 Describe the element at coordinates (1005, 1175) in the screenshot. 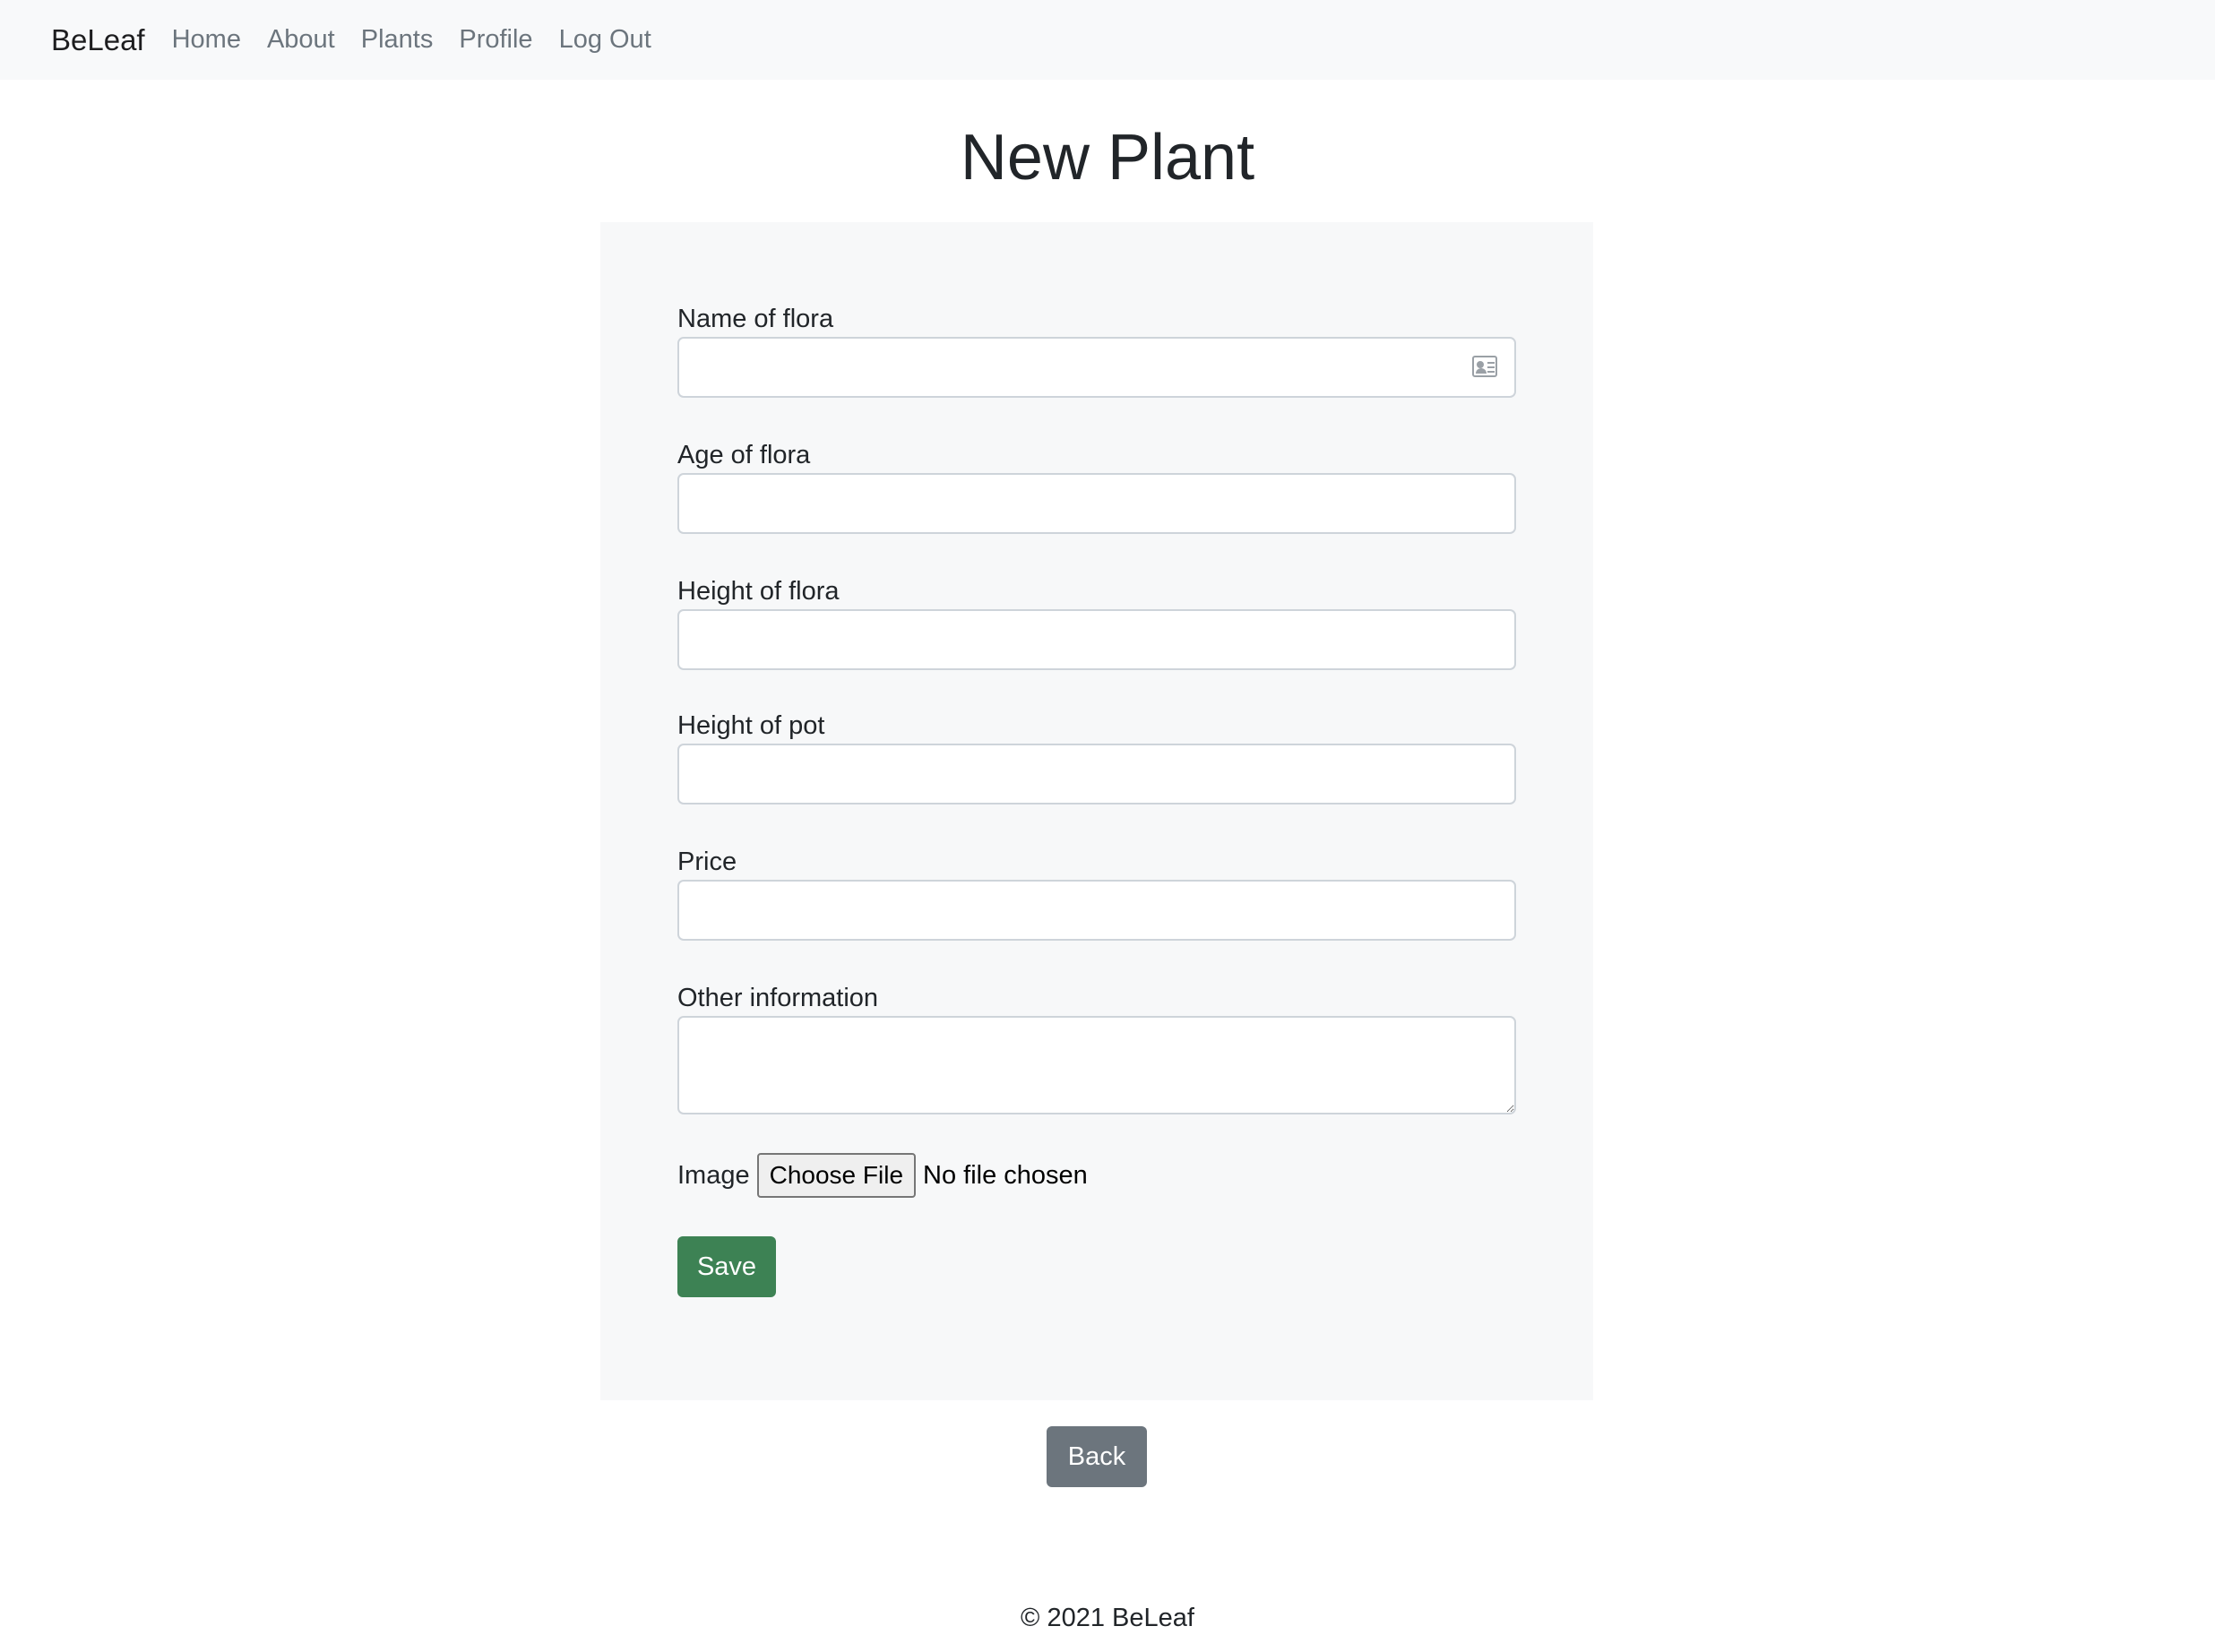

I see `file-status: No file chosen` at that location.